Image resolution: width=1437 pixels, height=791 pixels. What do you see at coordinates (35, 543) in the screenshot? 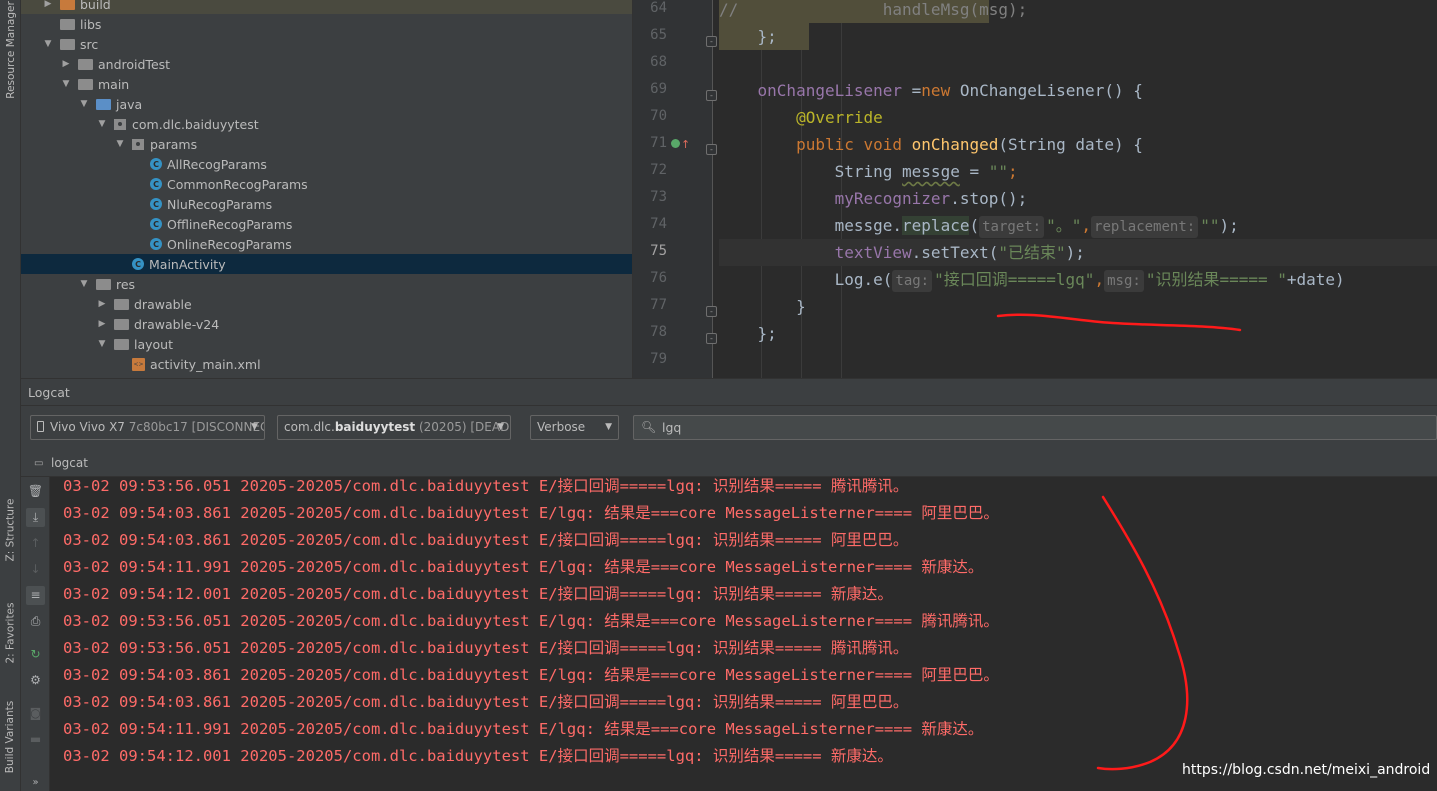
I see `arrow-up-icon: ↑` at bounding box center [35, 543].